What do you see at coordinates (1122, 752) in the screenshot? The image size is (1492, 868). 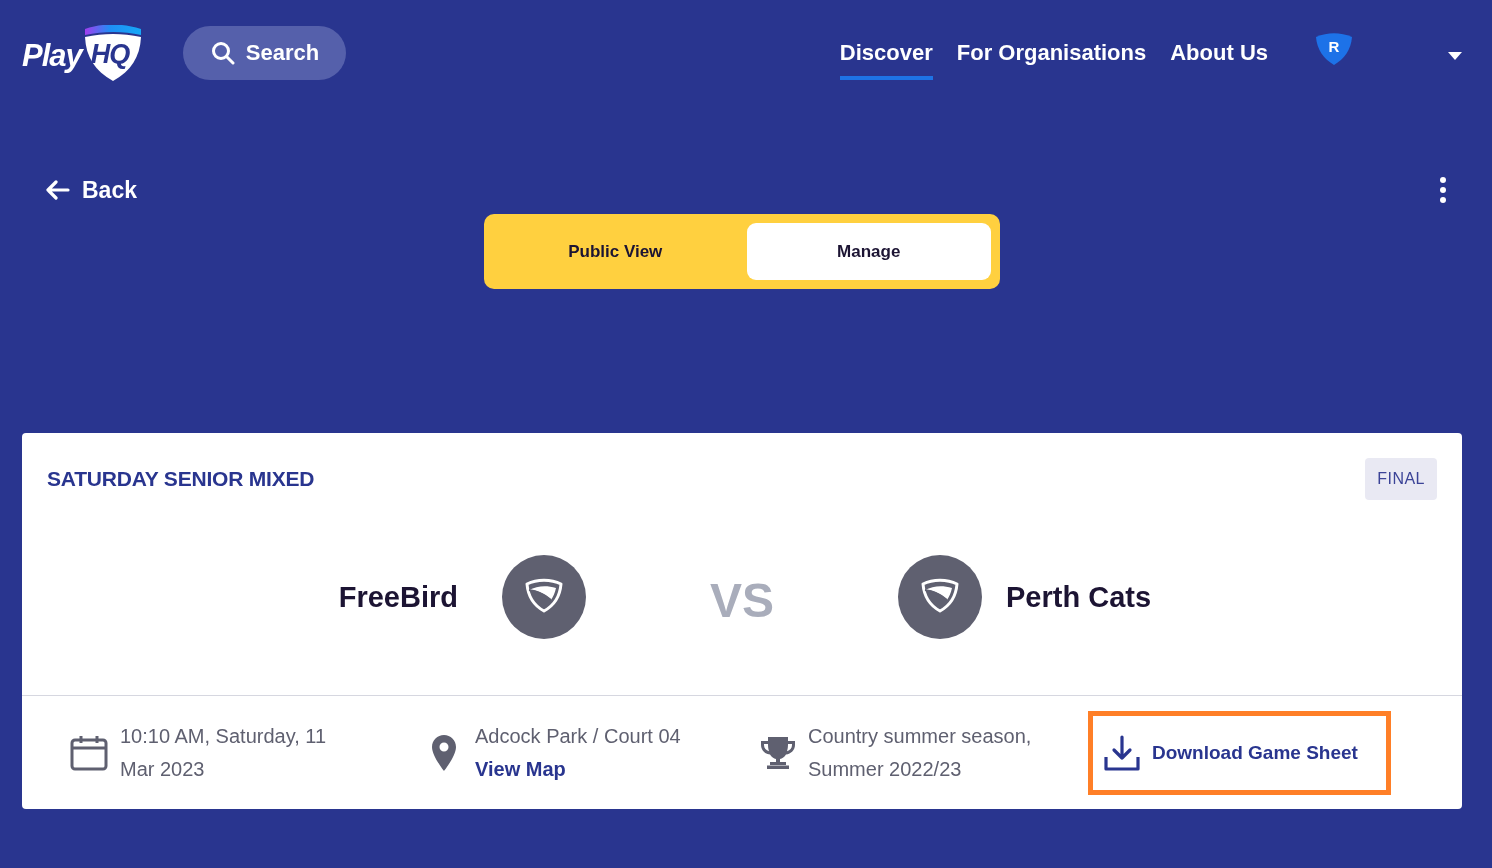 I see `download-icon` at bounding box center [1122, 752].